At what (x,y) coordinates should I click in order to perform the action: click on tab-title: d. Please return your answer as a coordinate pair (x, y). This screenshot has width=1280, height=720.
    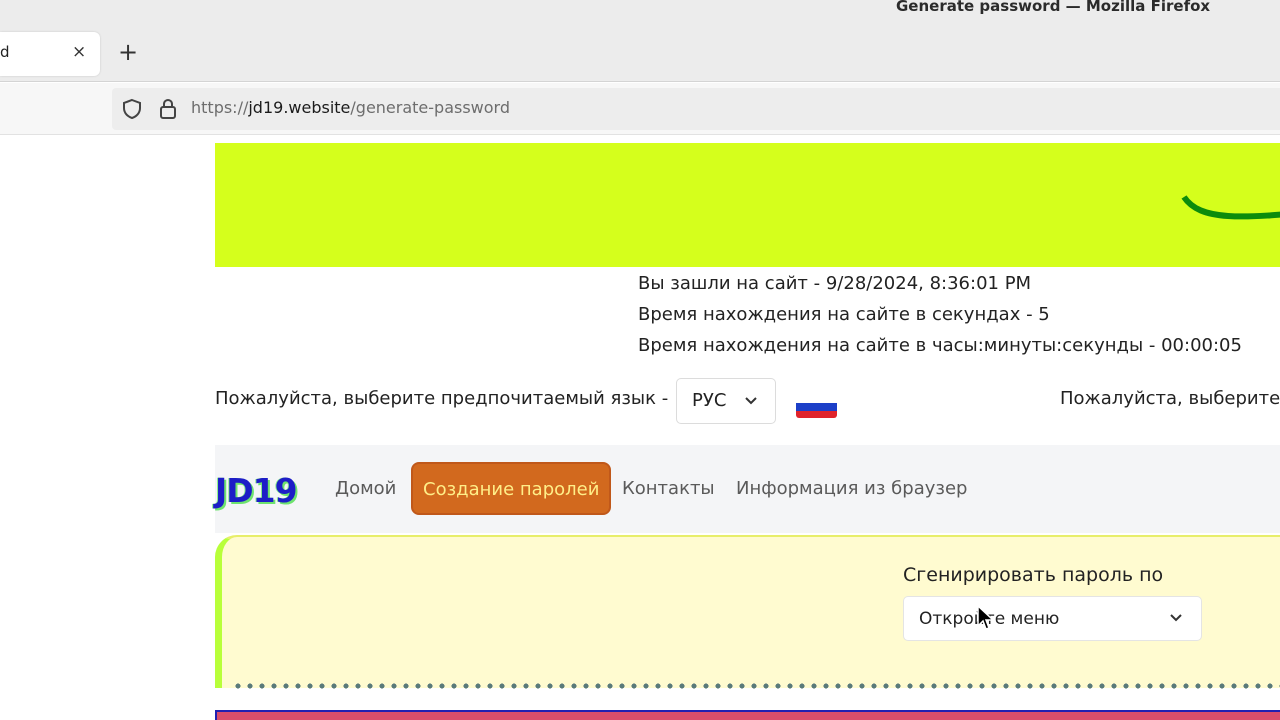
    Looking at the image, I should click on (5, 52).